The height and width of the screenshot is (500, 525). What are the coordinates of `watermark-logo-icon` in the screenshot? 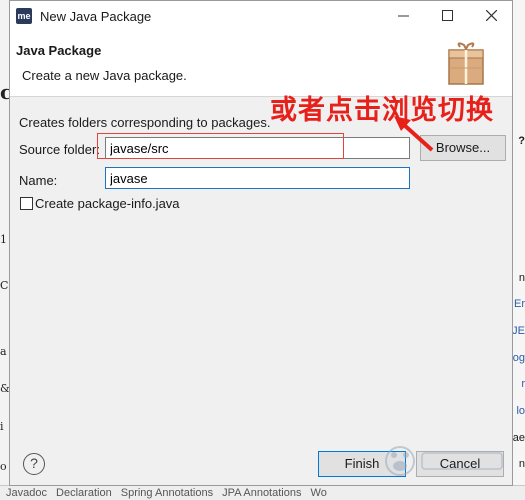 It's located at (444, 461).